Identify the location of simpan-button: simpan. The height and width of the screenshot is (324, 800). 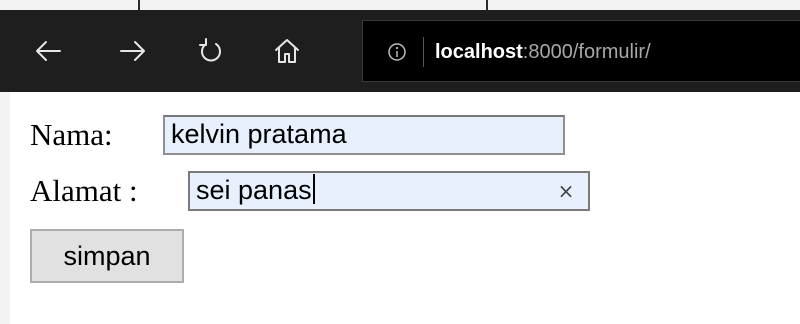
(107, 256).